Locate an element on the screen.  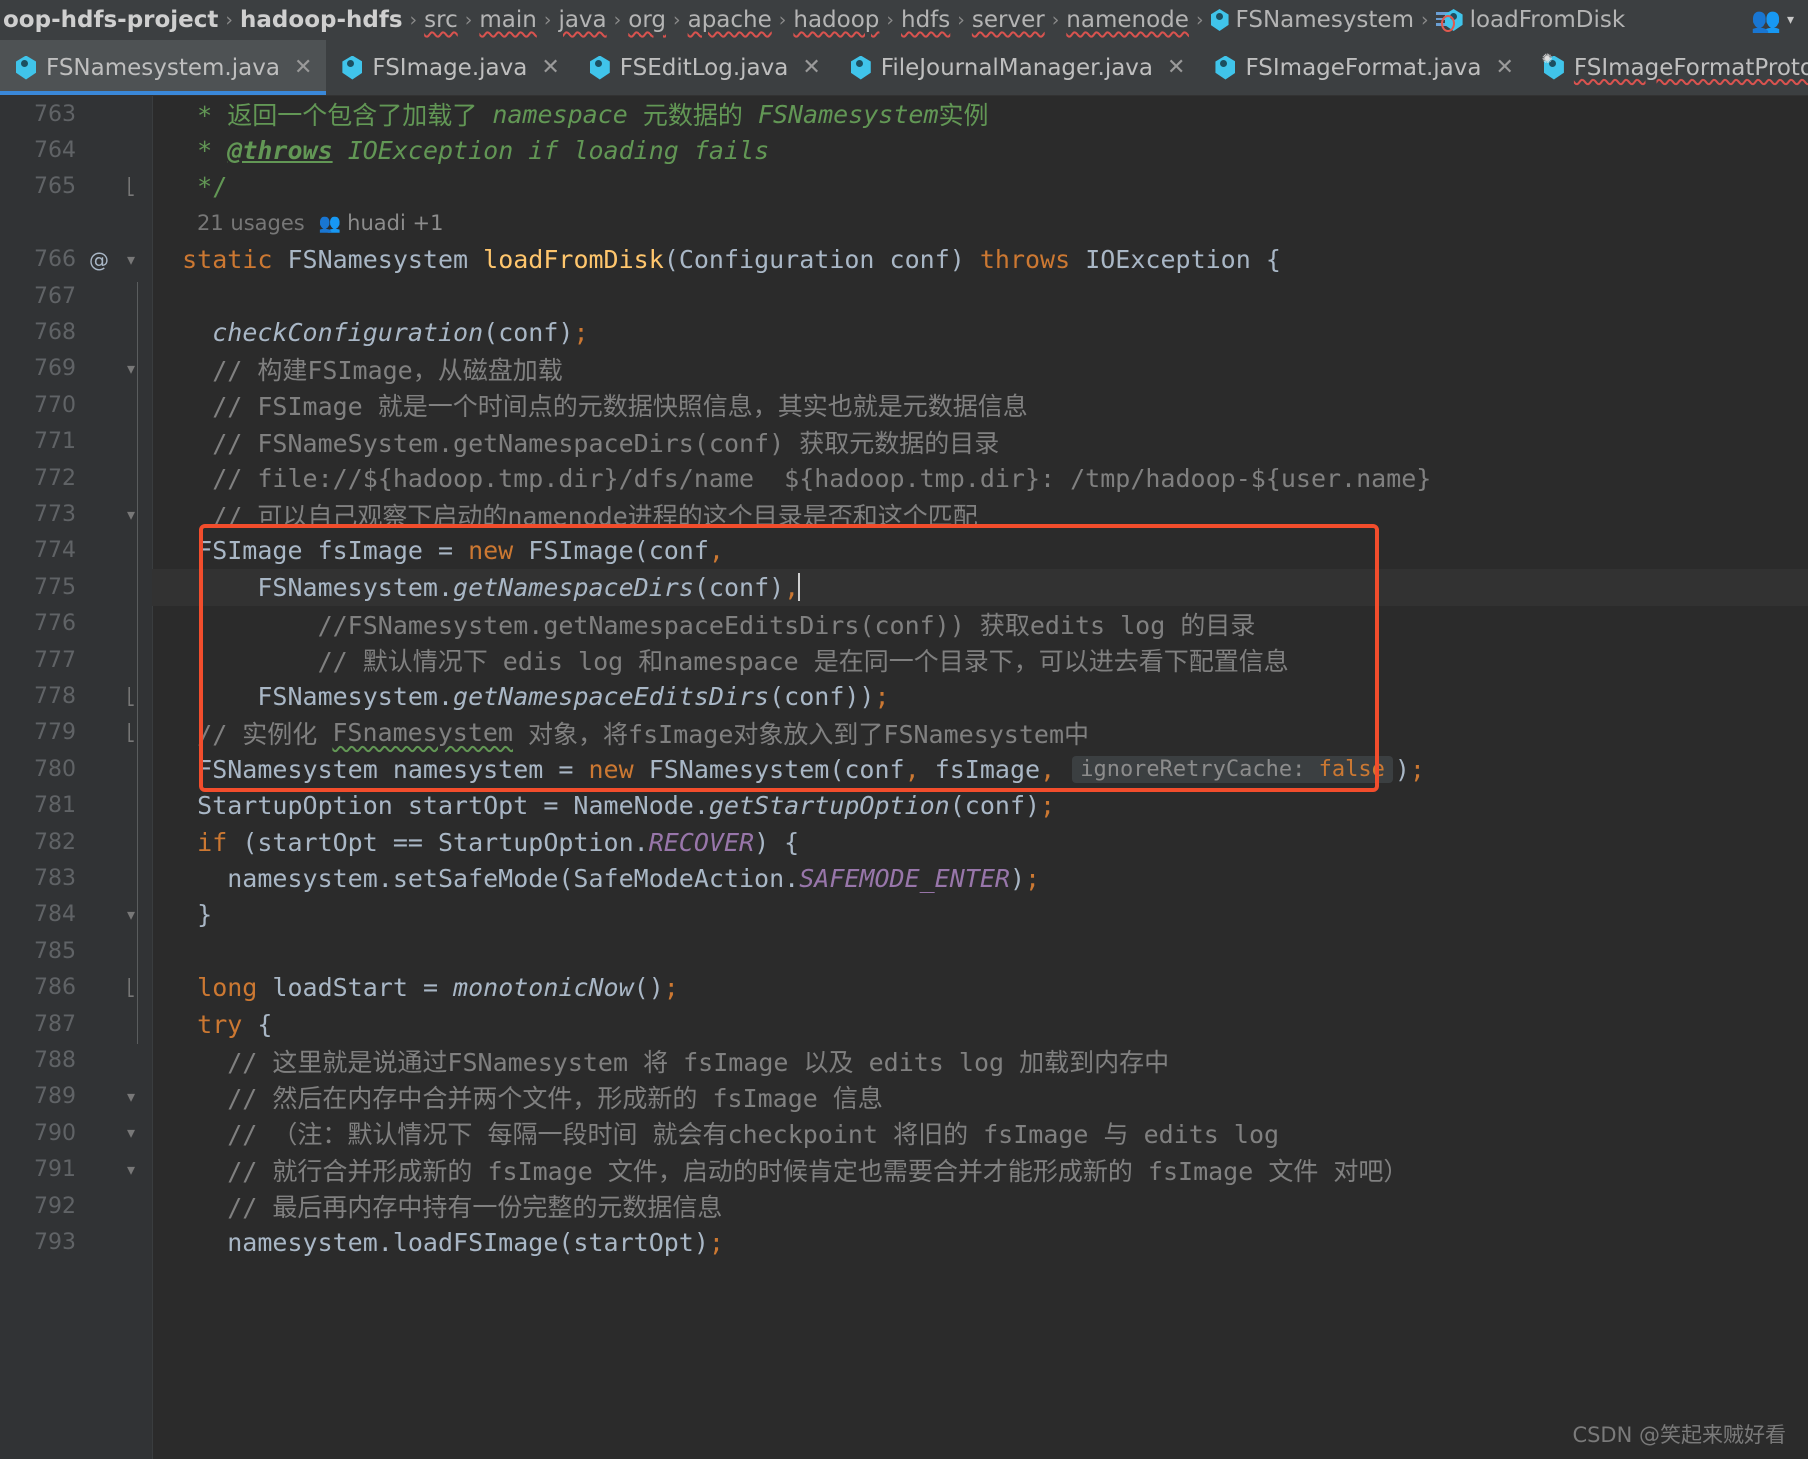
tab-label: FileJournalManager.java is located at coordinates (1017, 67).